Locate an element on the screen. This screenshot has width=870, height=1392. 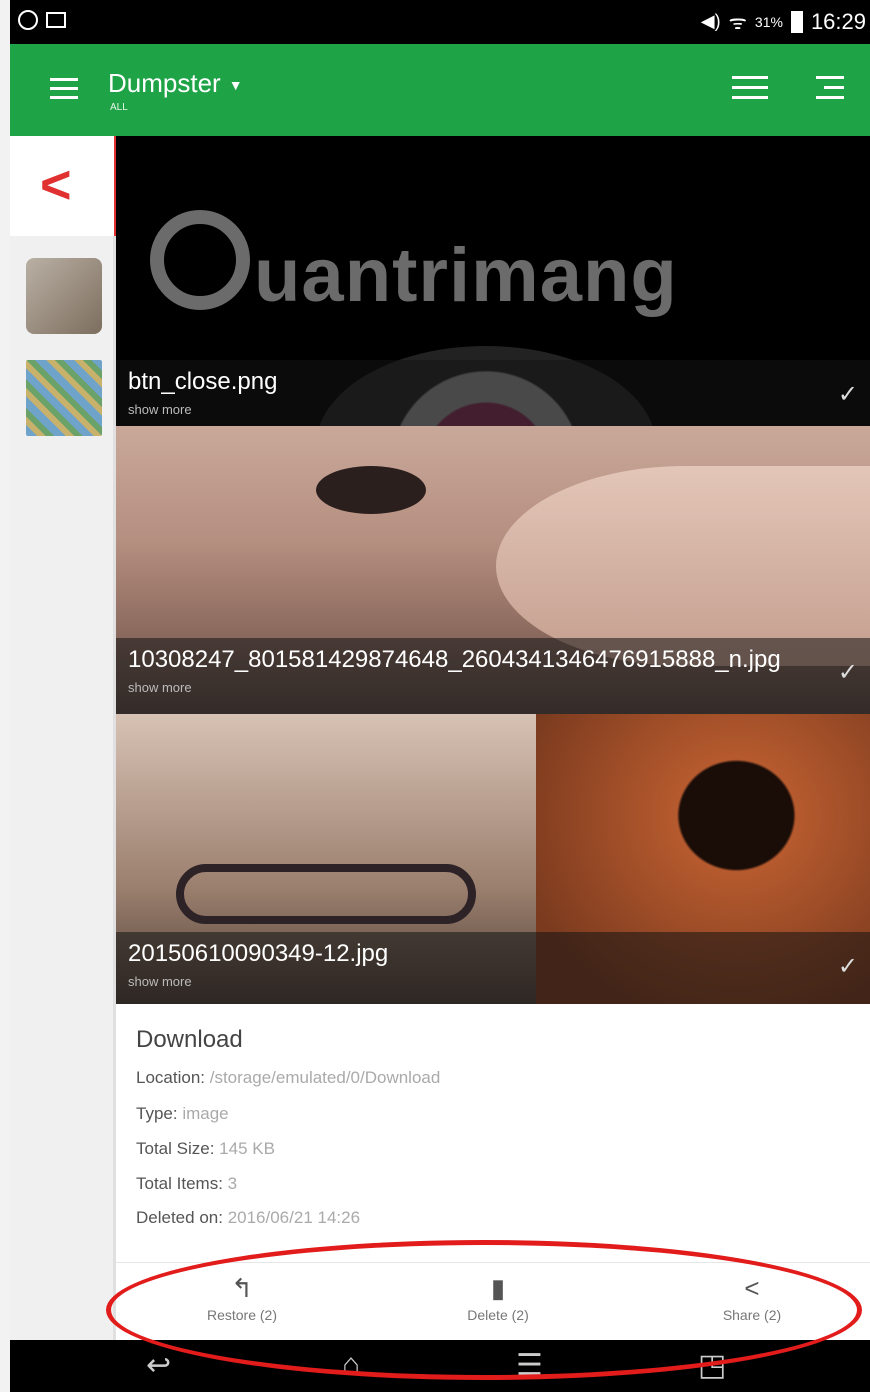
home-nav-icon: ⌂ is located at coordinates (351, 1365).